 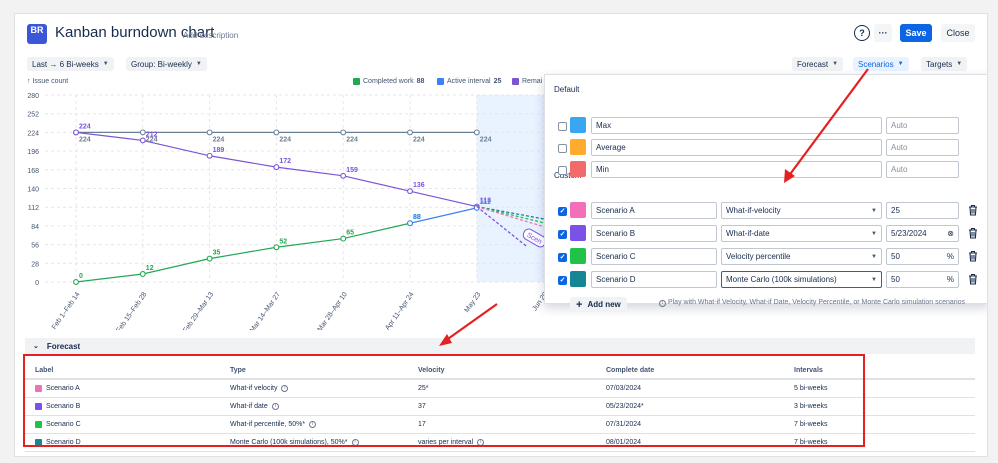 What do you see at coordinates (445, 340) in the screenshot?
I see `arrow-head` at bounding box center [445, 340].